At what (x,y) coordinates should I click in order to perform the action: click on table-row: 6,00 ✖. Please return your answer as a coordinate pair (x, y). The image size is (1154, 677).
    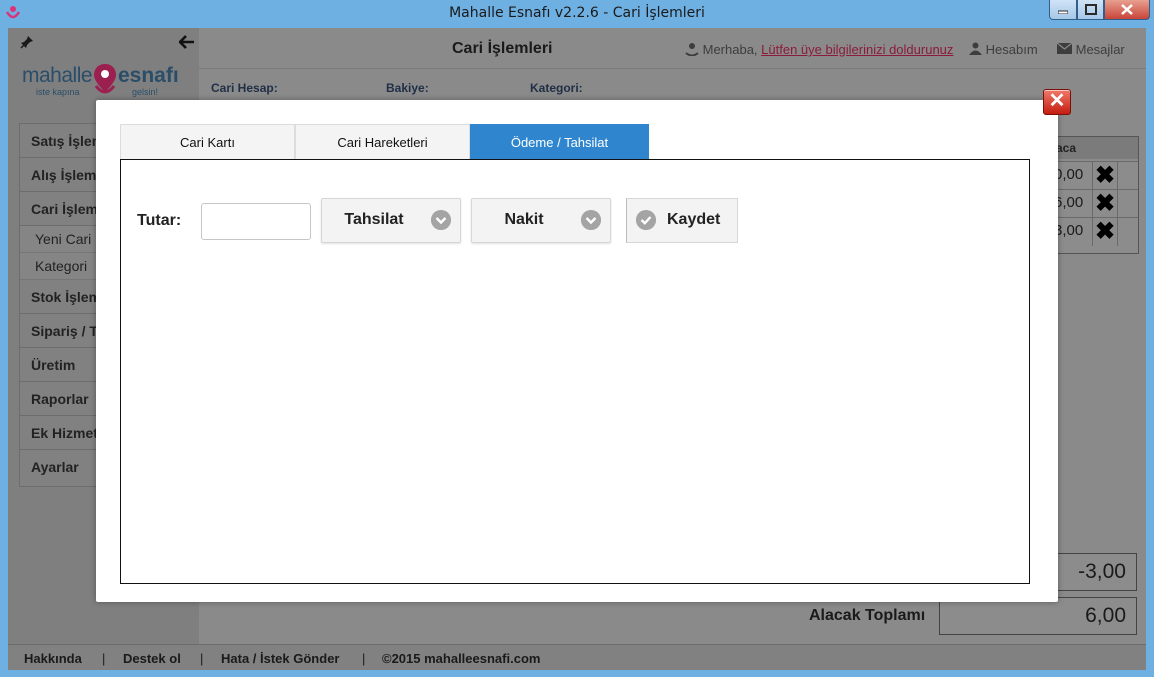
    Looking at the image, I should click on (1096, 203).